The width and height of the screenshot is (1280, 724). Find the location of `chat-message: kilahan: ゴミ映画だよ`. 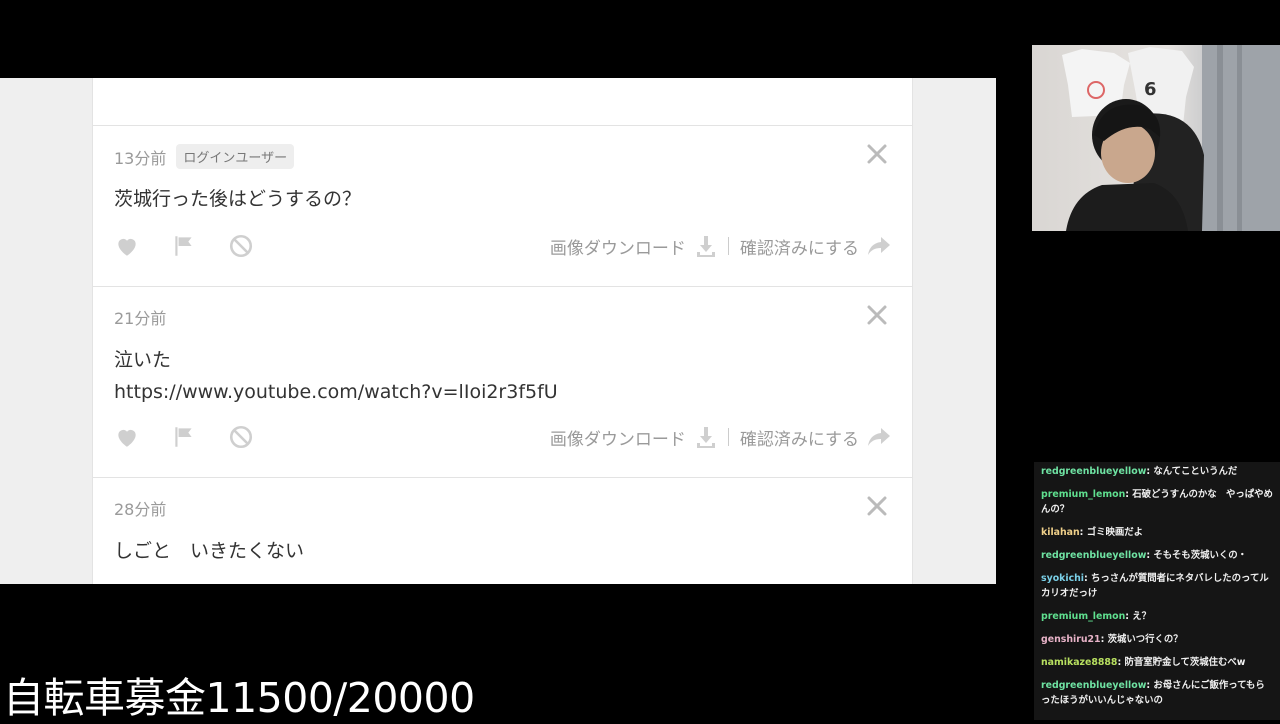

chat-message: kilahan: ゴミ映画だよ is located at coordinates (1092, 532).